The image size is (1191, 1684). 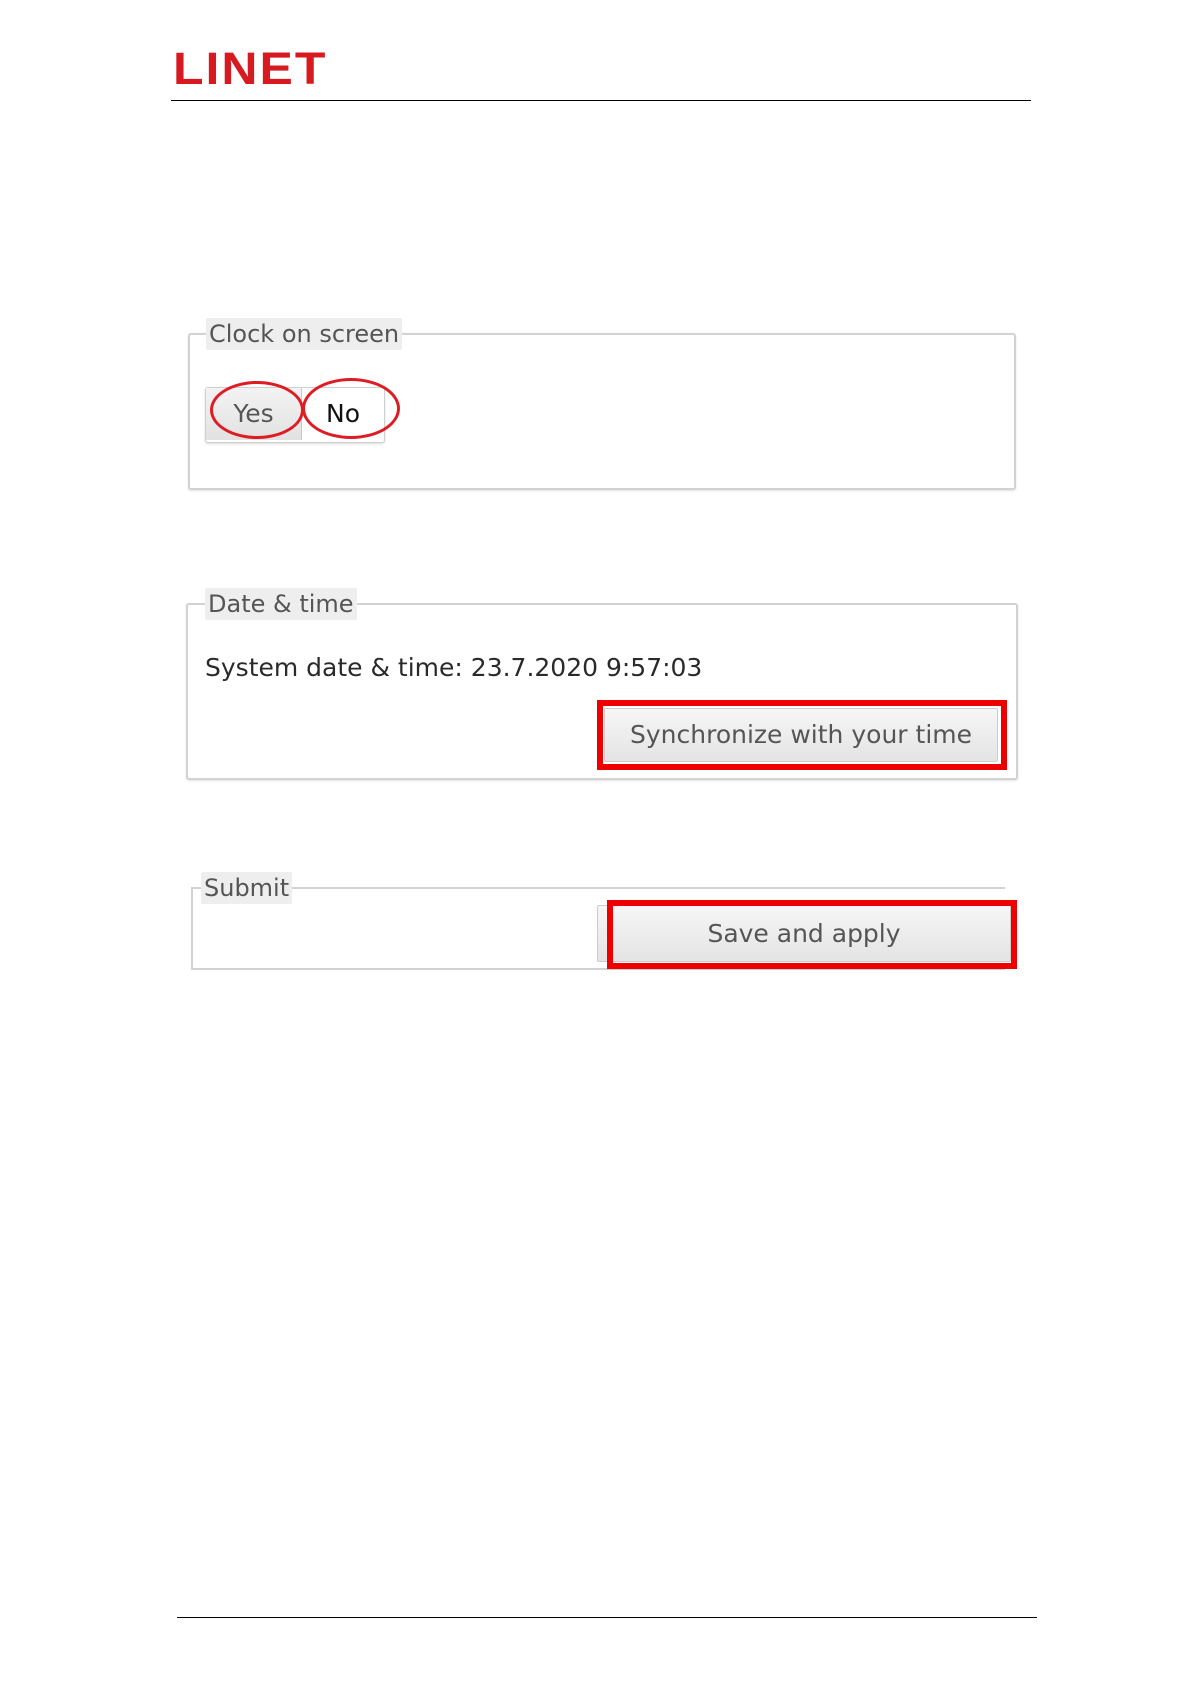 I want to click on linet-logo: LINET, so click(x=250, y=68).